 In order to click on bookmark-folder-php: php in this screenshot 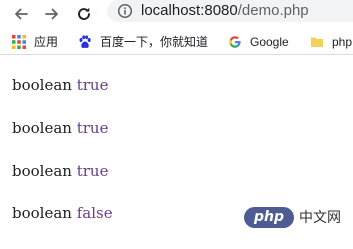, I will do `click(331, 42)`.